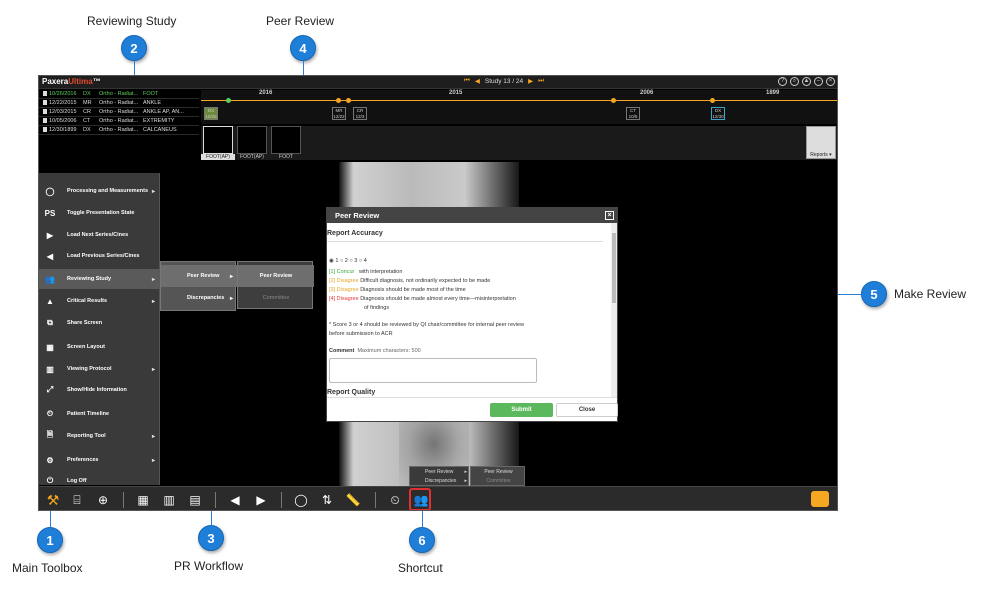  I want to click on window-controls: ? ⌕ ▲ – ×, so click(806, 81).